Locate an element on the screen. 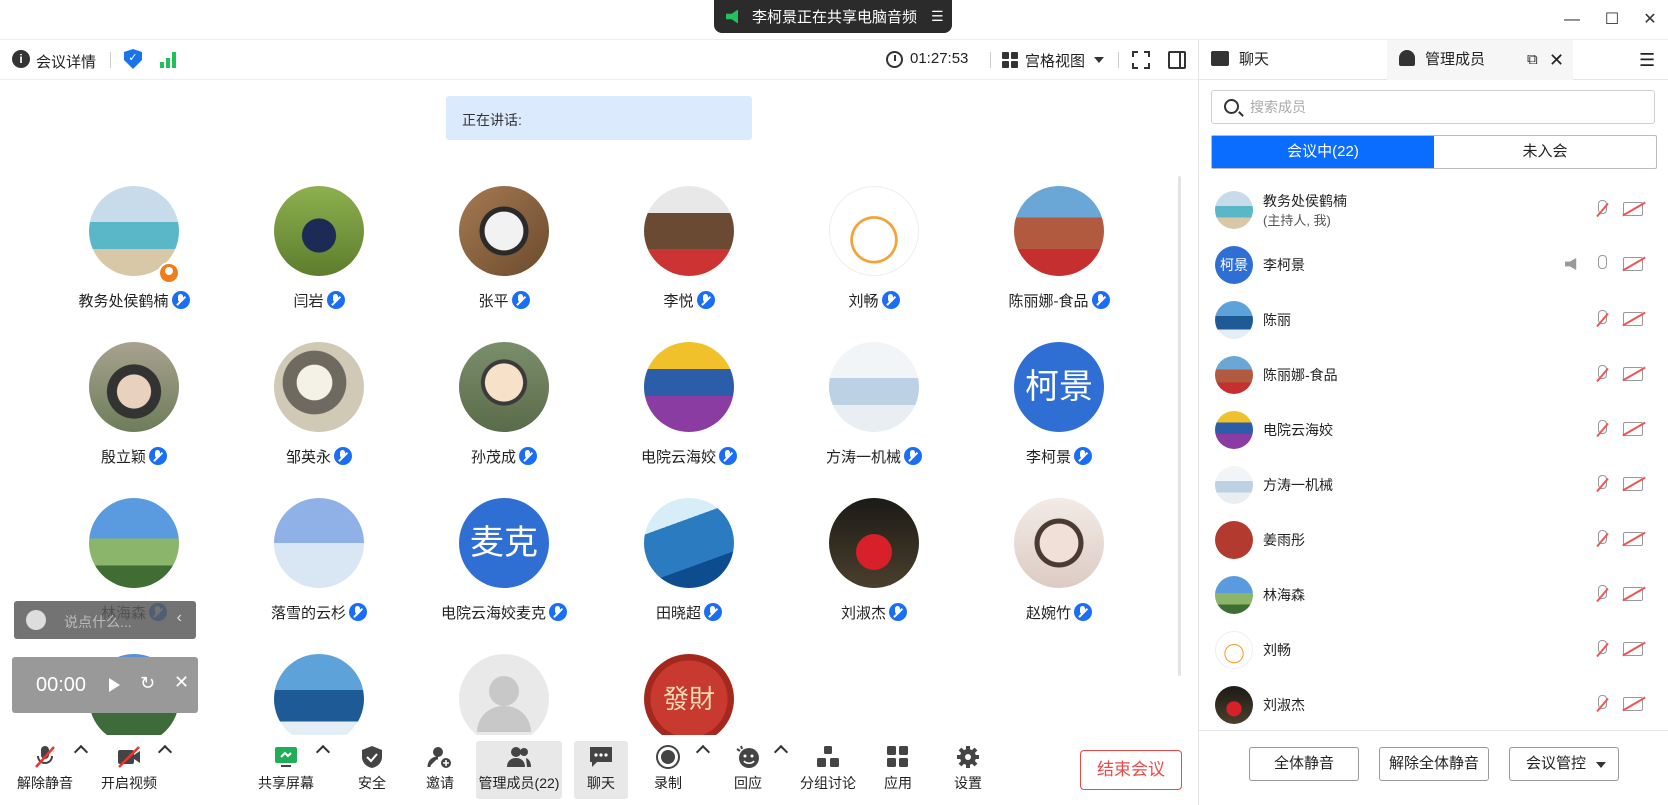 The height and width of the screenshot is (805, 1668). collapse-icon: ‹ is located at coordinates (179, 618).